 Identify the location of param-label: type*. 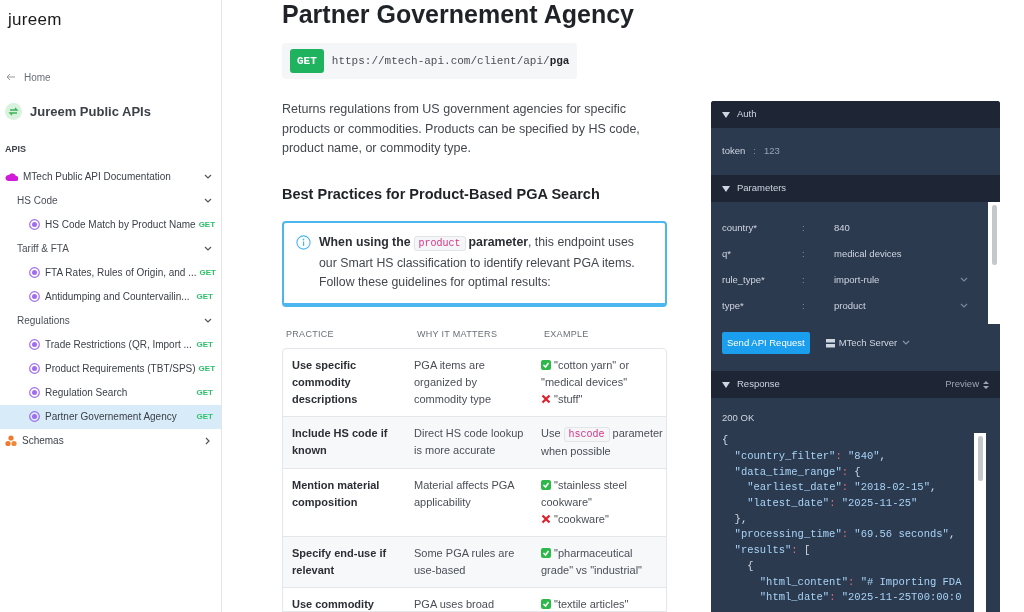
(733, 305).